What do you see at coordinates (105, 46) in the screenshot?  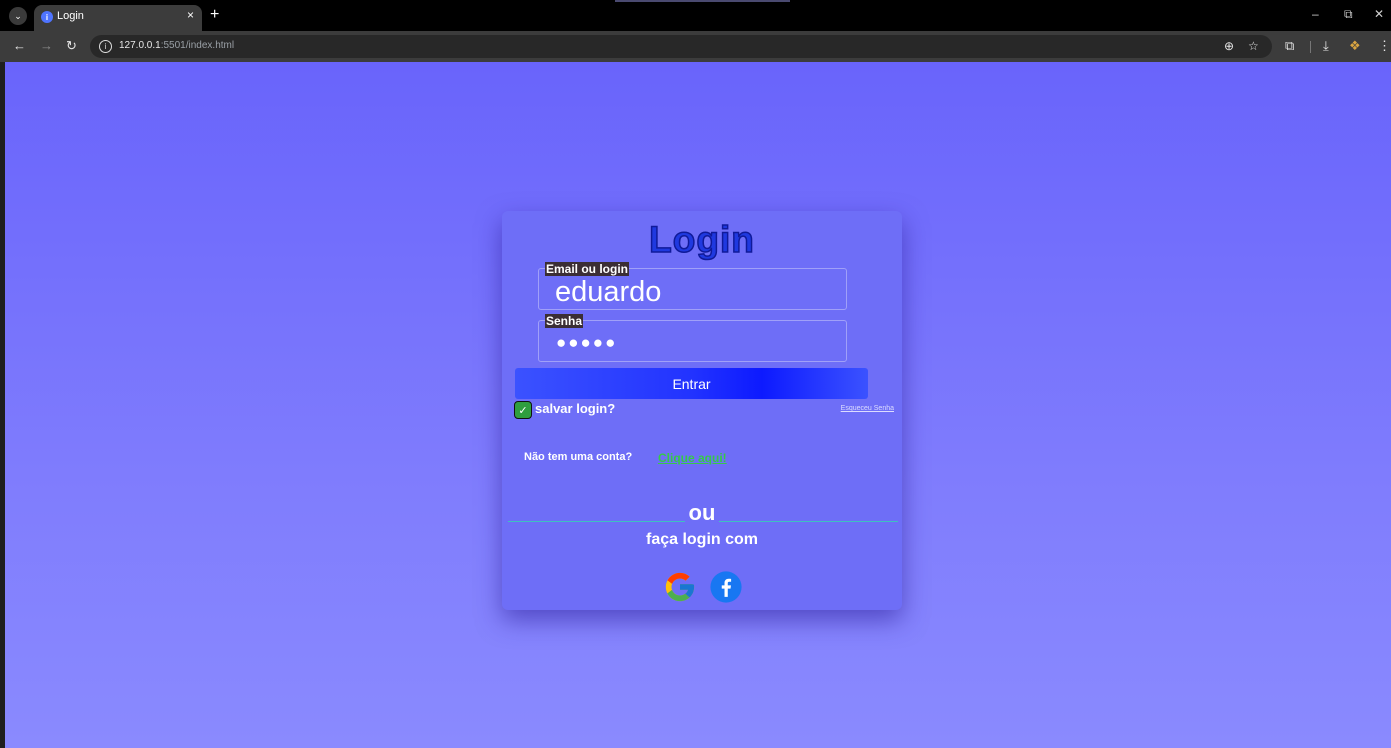 I see `site-info-icon: i` at bounding box center [105, 46].